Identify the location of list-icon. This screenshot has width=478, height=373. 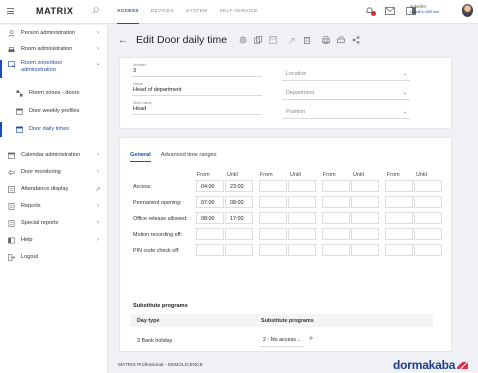
(11, 189).